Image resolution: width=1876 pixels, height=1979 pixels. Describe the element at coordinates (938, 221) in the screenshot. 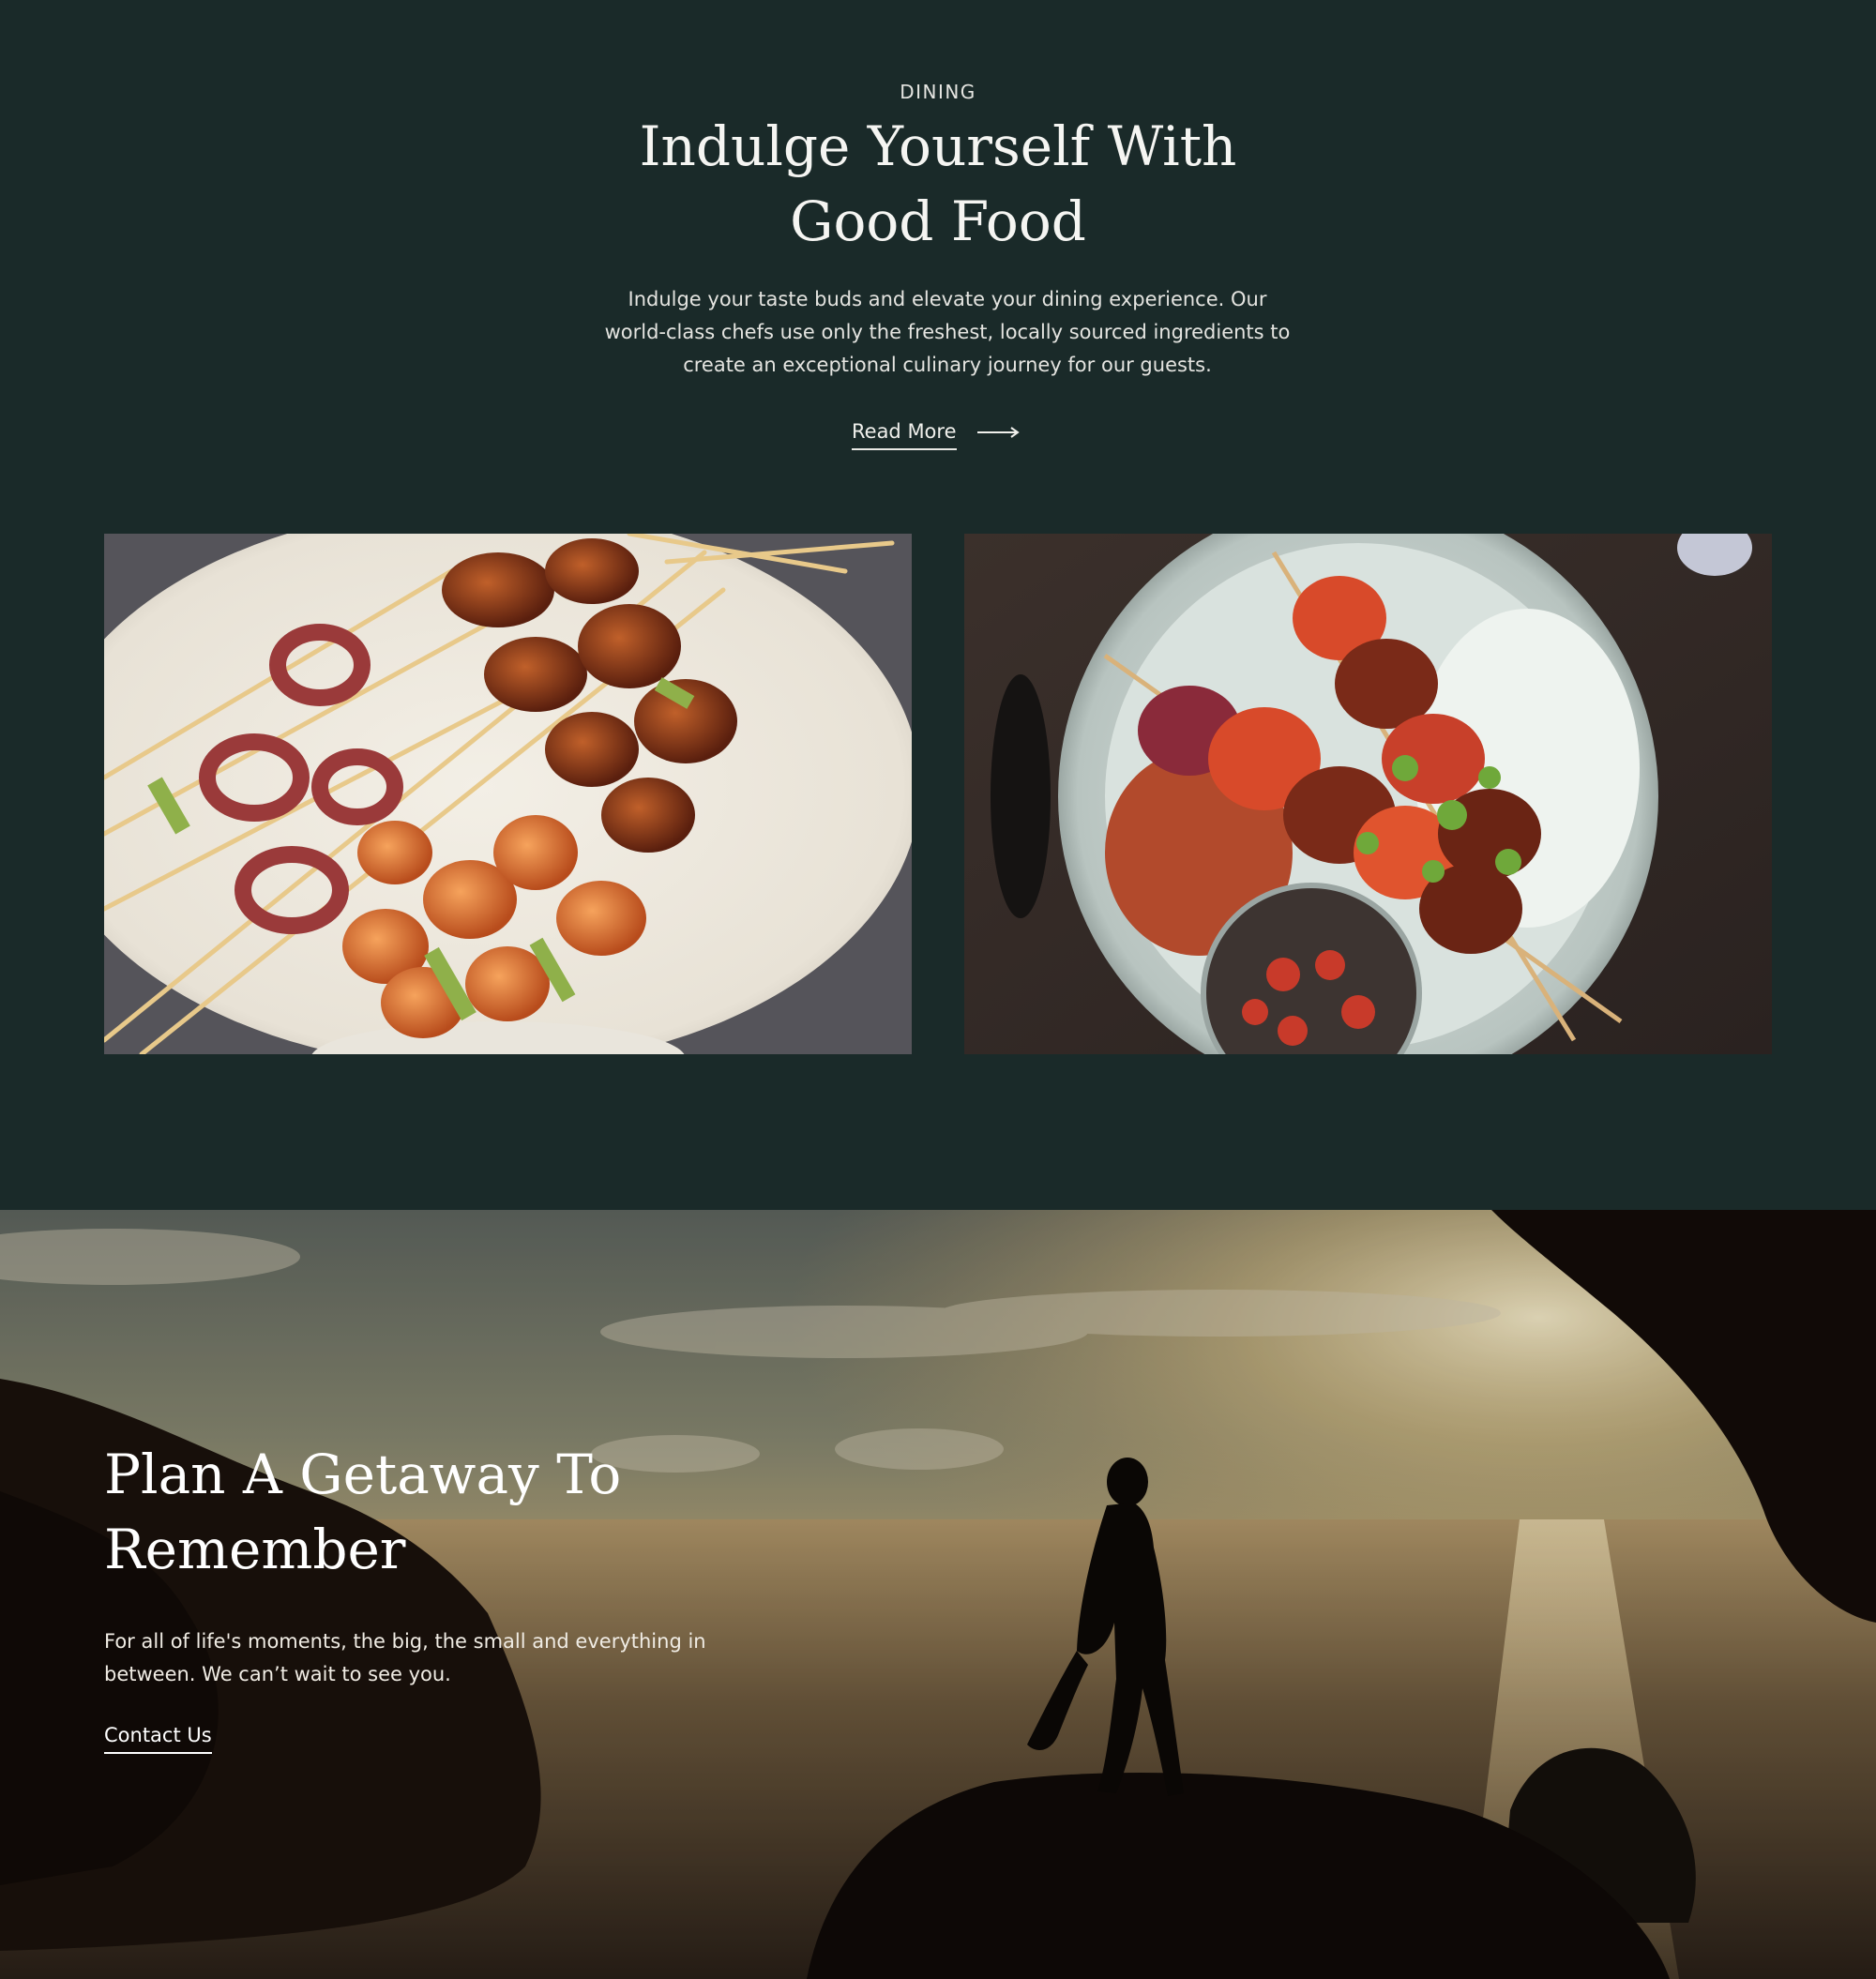

I see `dining-title-line-2: Good Food` at that location.